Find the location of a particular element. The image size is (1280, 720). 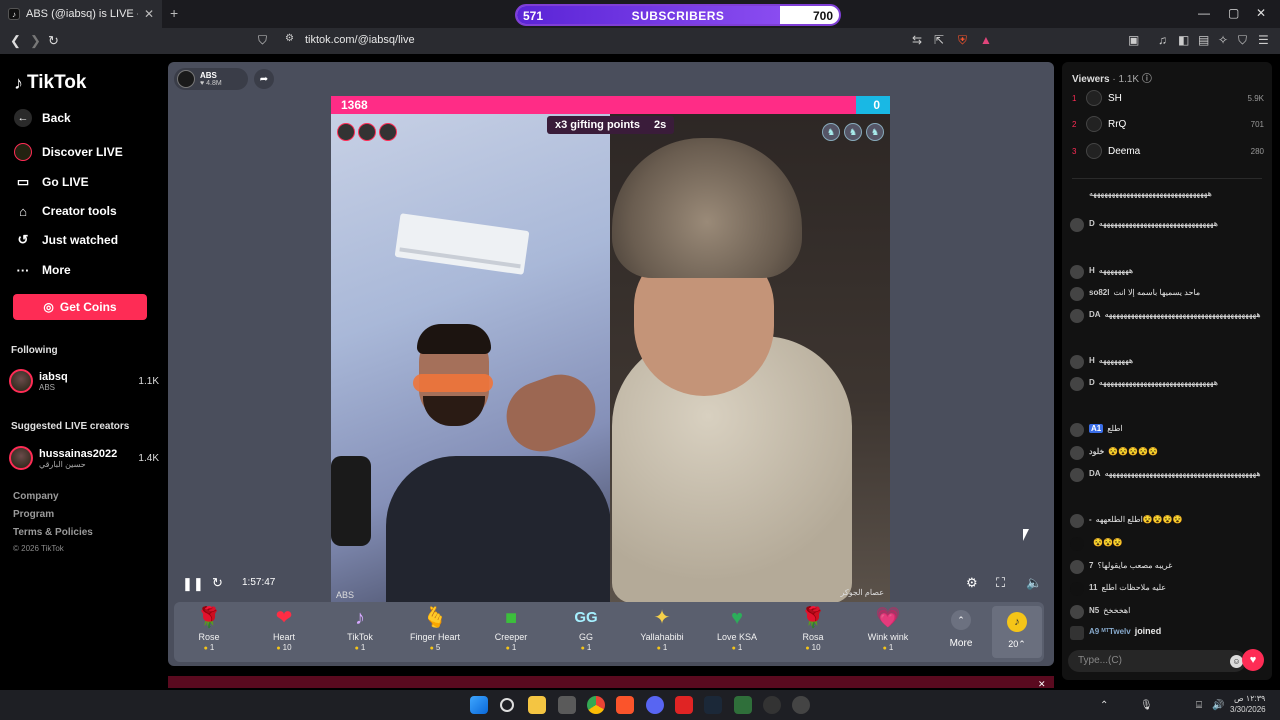

new-tab-button: + is located at coordinates (174, 13).